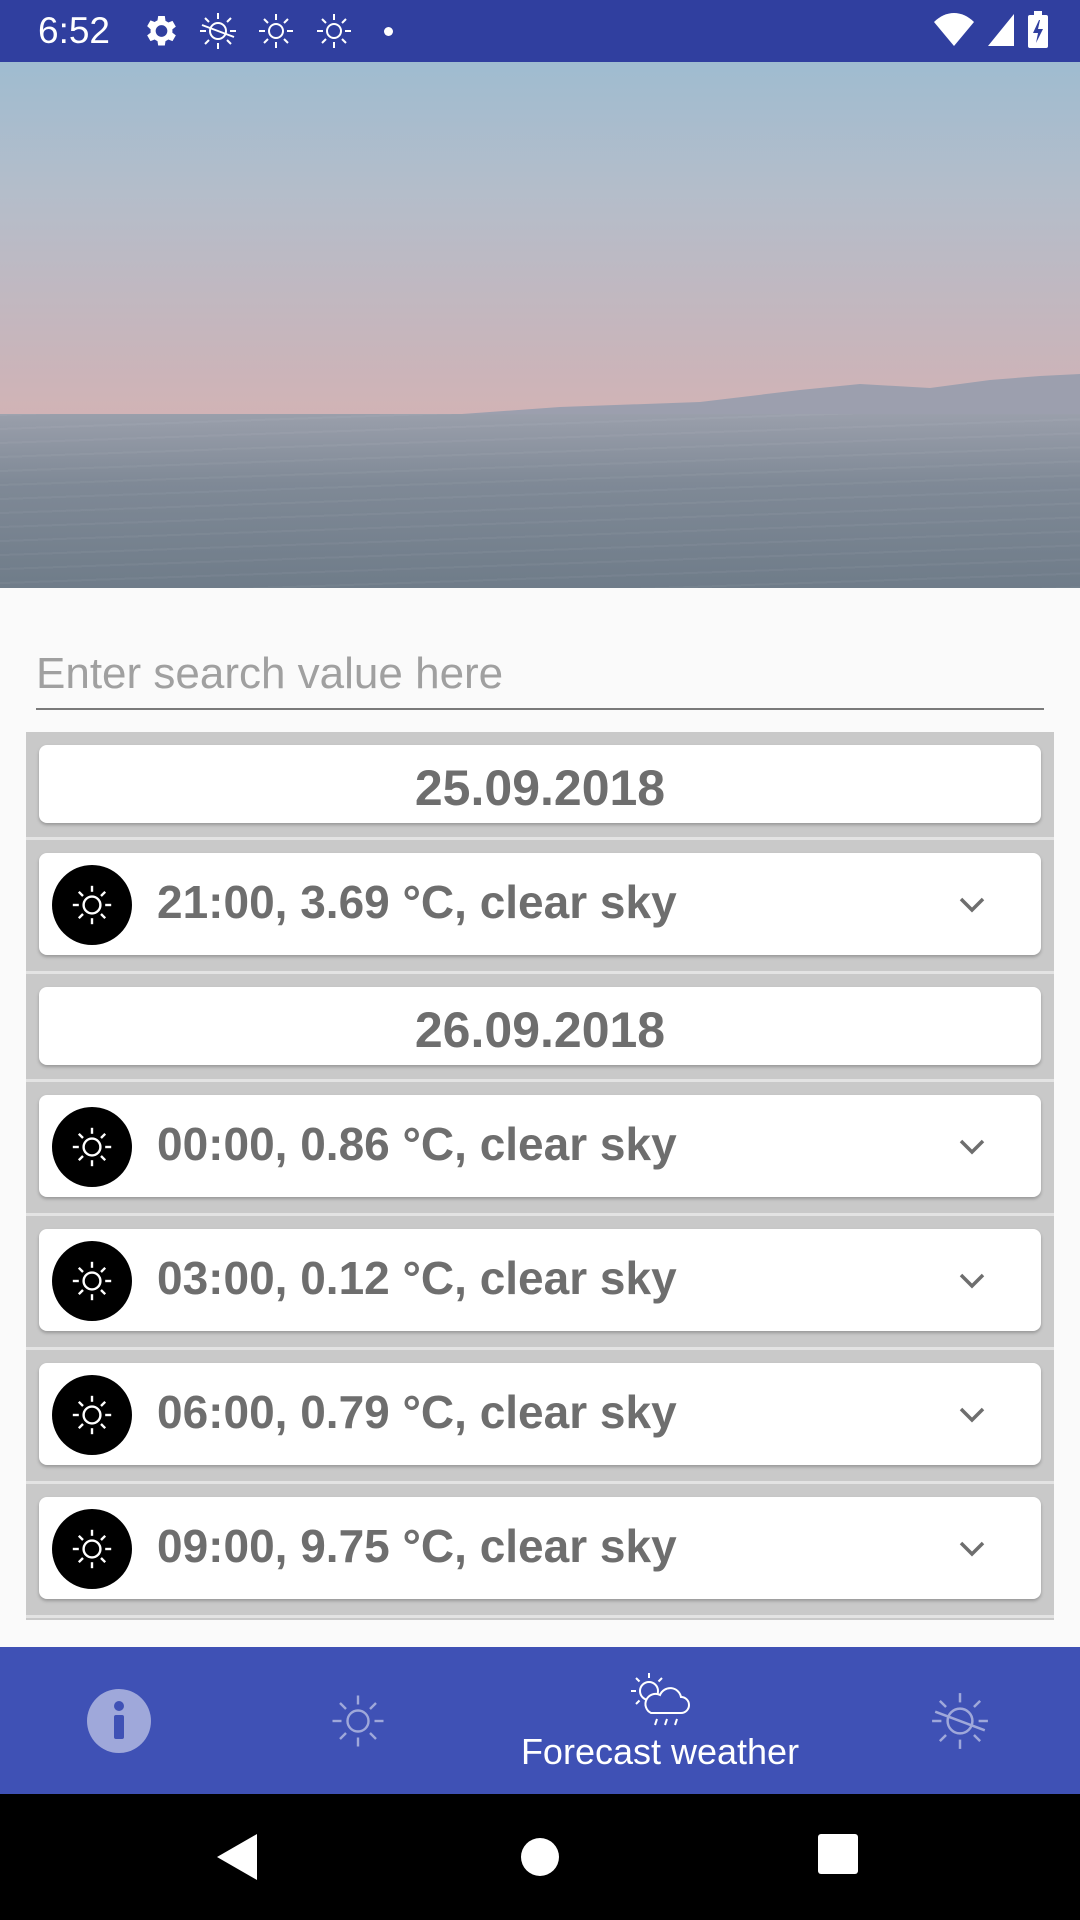 This screenshot has width=1080, height=1920. I want to click on search-input, so click(540, 675).